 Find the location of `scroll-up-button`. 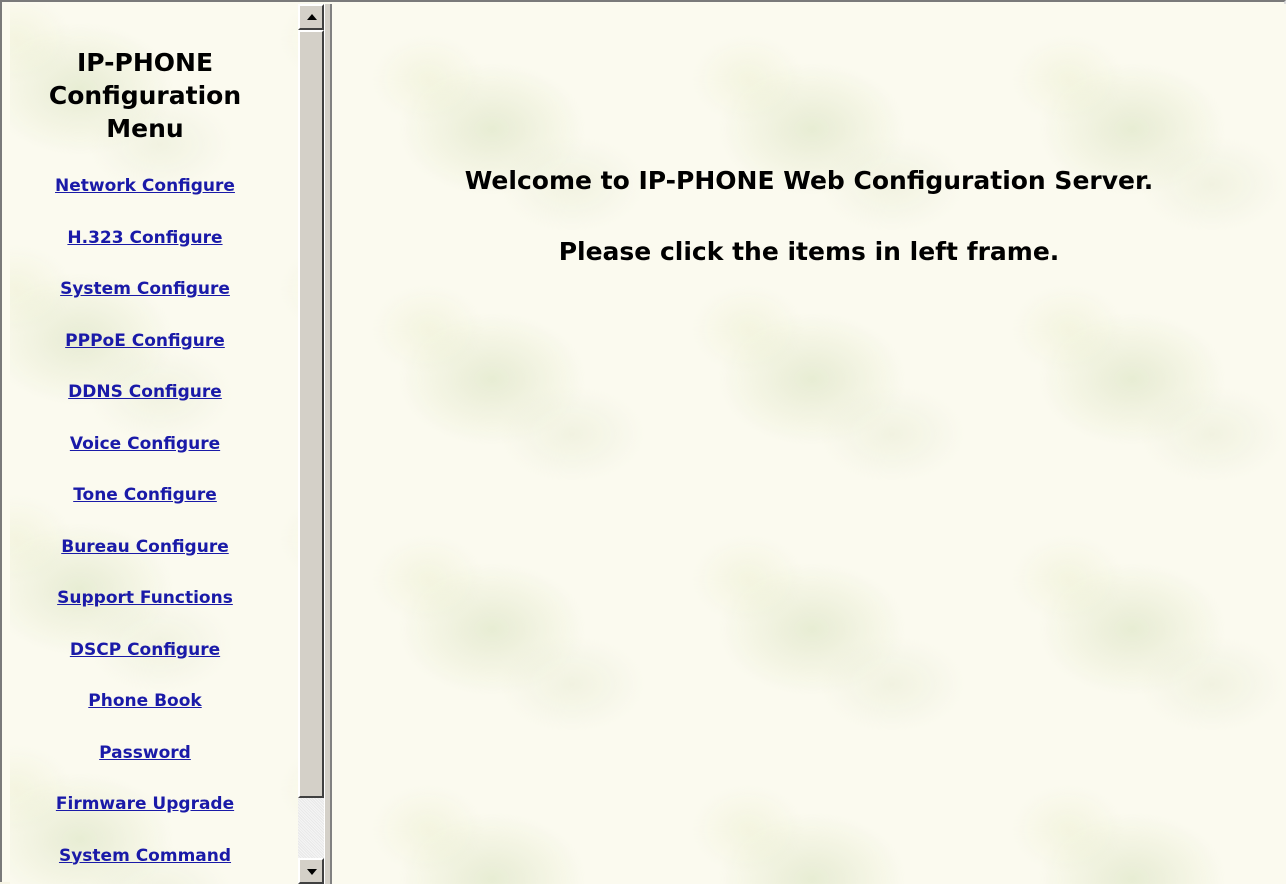

scroll-up-button is located at coordinates (311, 17).